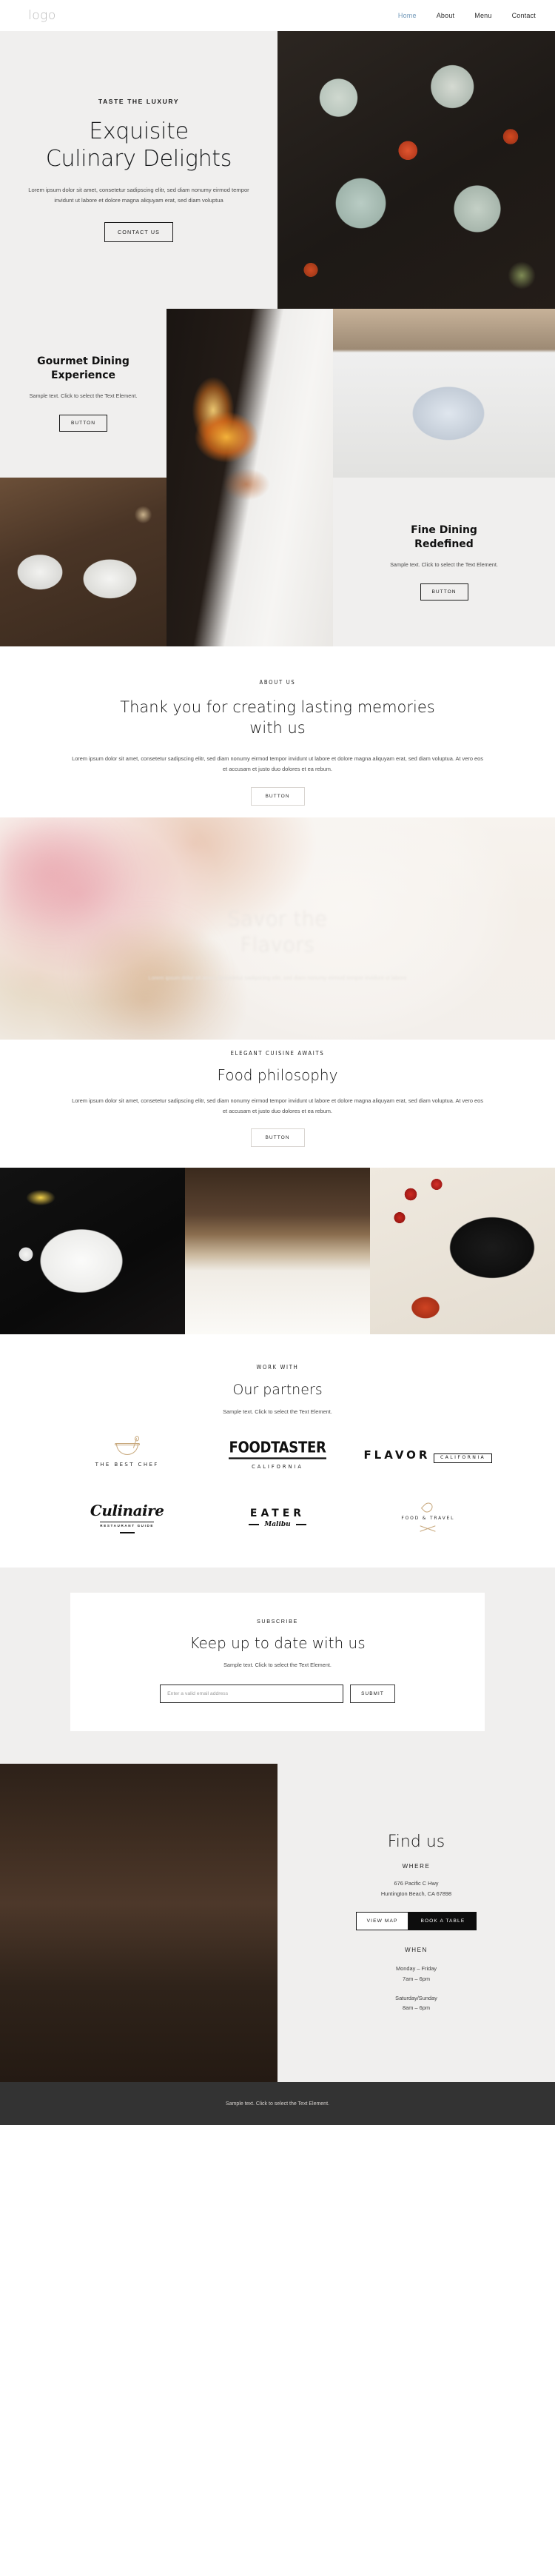 This screenshot has width=555, height=2576. I want to click on fine-dining-title: Fine Dining Redefined, so click(444, 536).